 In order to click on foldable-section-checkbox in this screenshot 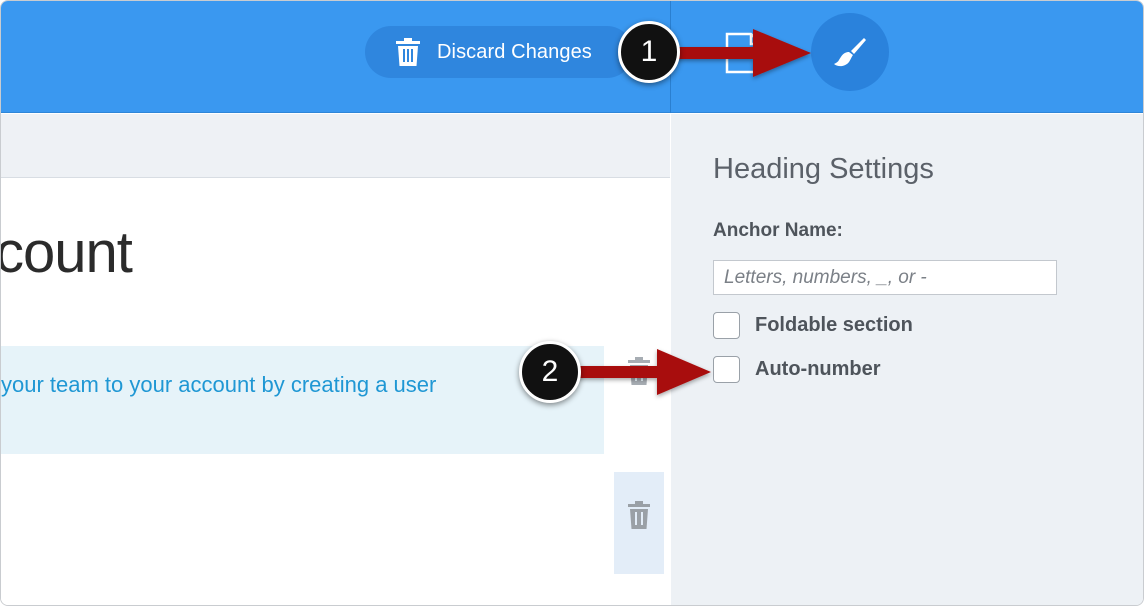, I will do `click(726, 325)`.